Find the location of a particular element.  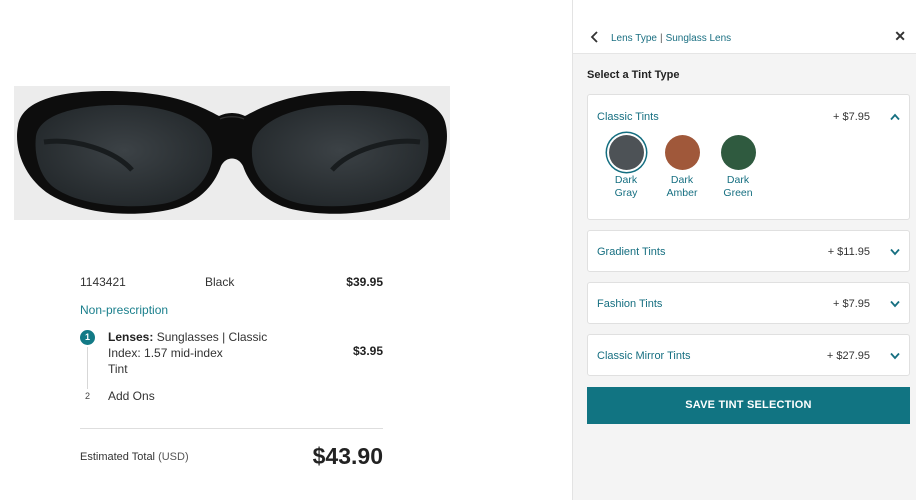

total-currency: (USD) is located at coordinates (173, 457).